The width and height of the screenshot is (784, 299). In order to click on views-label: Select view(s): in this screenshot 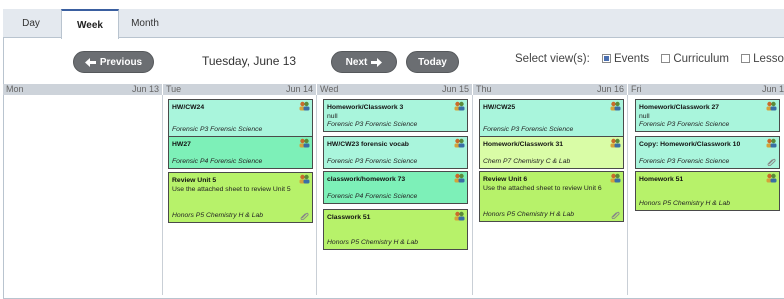, I will do `click(552, 59)`.